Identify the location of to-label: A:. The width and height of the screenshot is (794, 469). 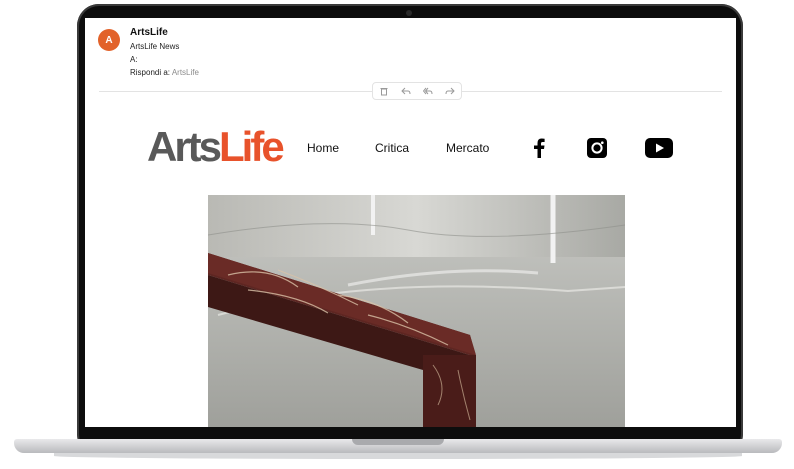
(134, 59).